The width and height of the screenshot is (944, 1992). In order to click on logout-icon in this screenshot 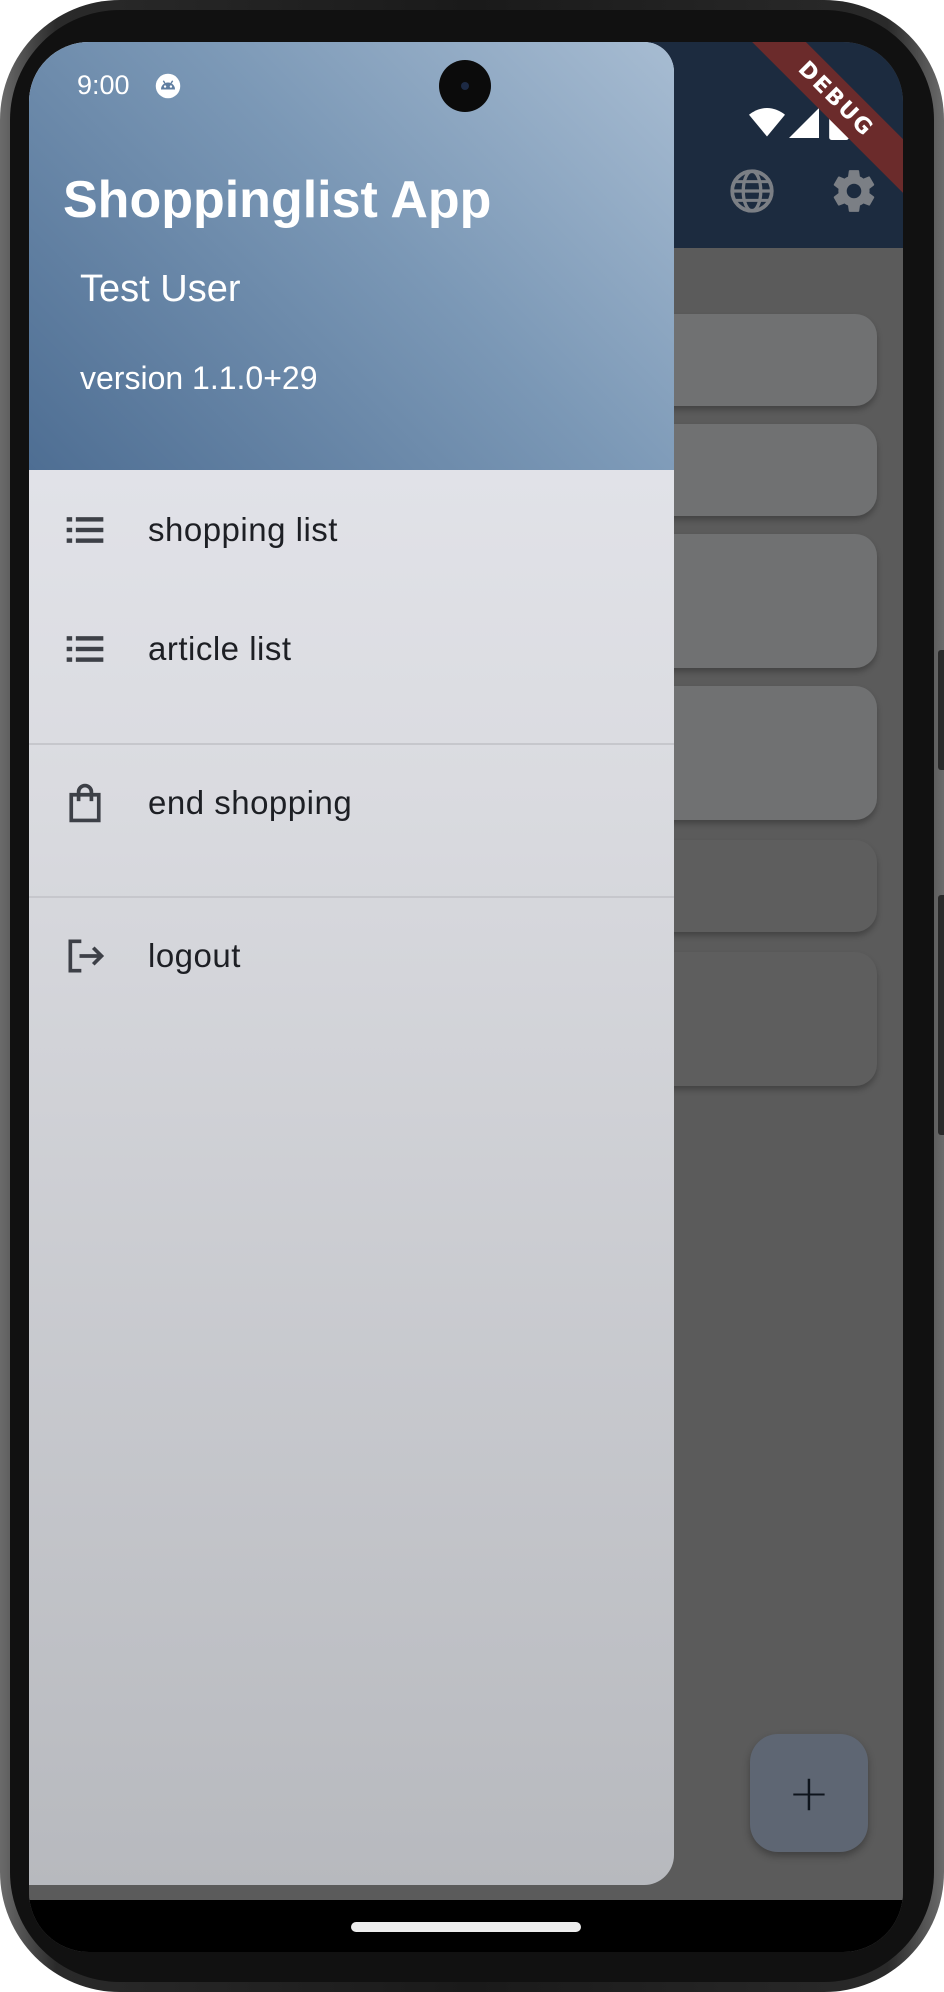, I will do `click(86, 956)`.